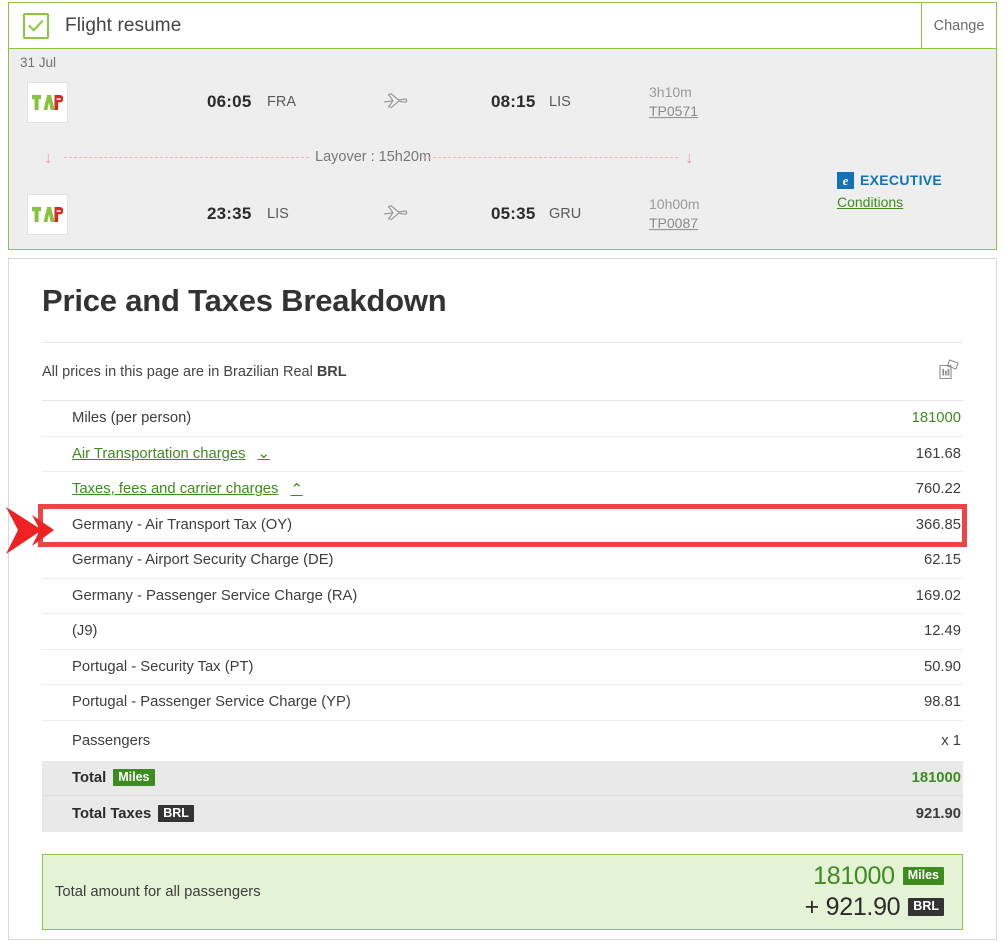 This screenshot has height=942, width=1005. Describe the element at coordinates (502, 814) in the screenshot. I see `total-taxes-row: Total Taxes BRL 921.90` at that location.